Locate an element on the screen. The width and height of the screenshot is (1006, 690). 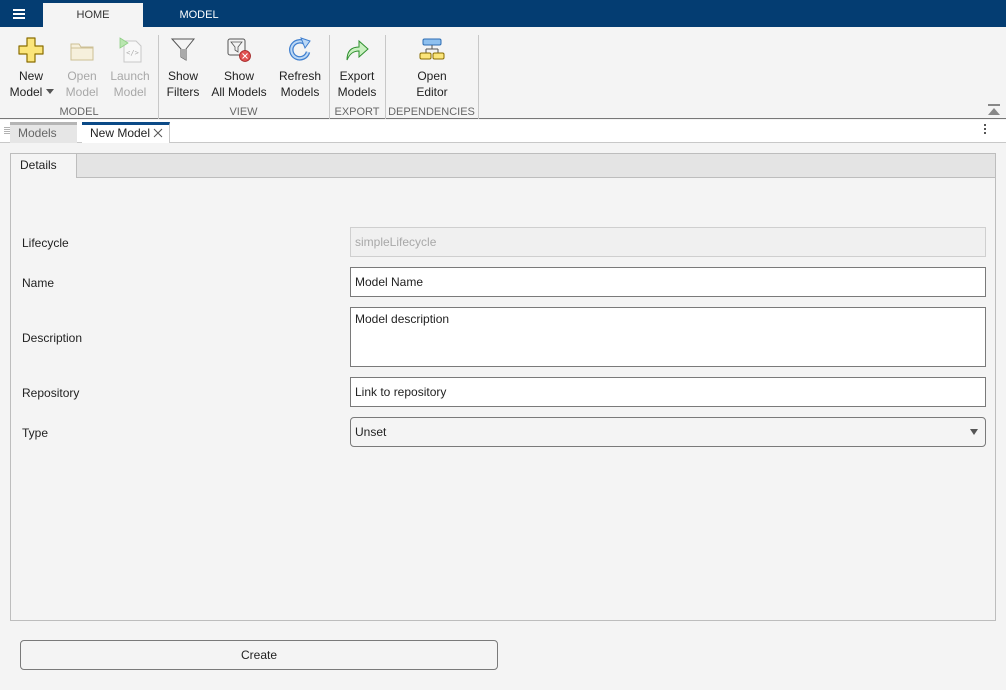
repository-field is located at coordinates (668, 392).